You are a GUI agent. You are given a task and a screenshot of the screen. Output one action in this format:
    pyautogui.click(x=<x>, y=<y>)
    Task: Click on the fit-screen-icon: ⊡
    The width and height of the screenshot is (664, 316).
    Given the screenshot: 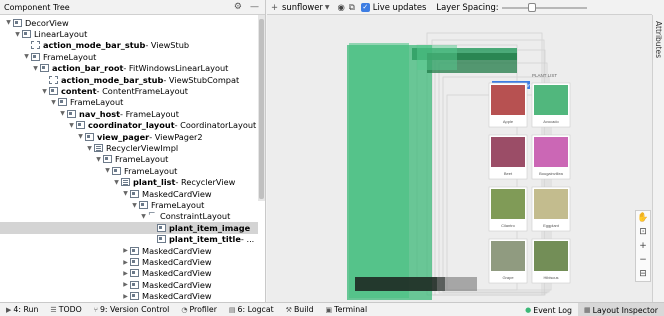 What is the action you would take?
    pyautogui.click(x=643, y=232)
    